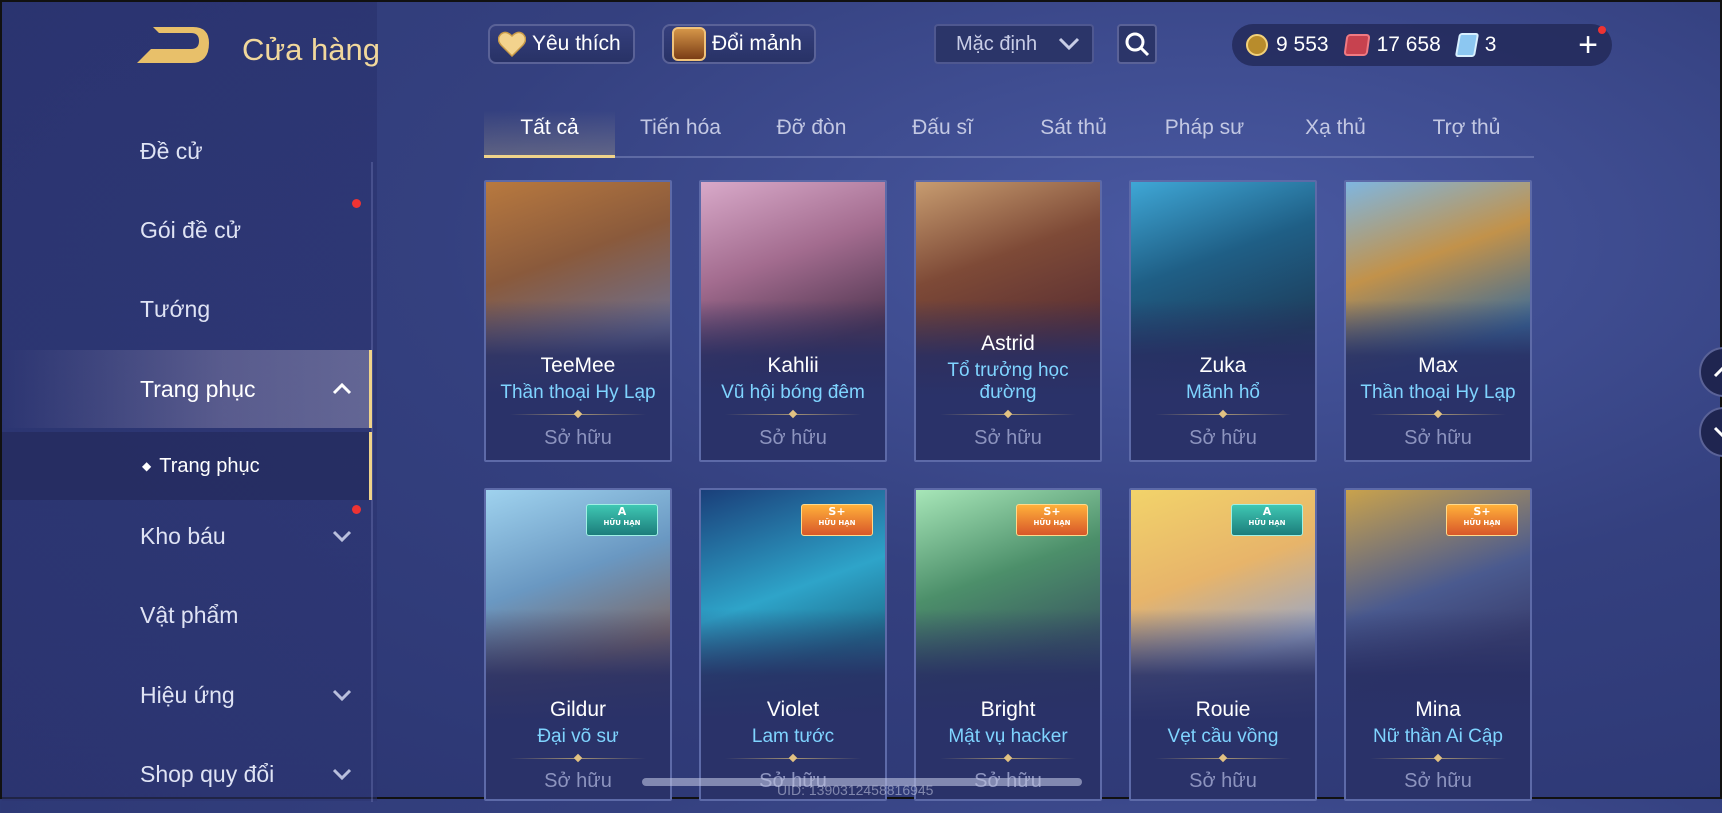  What do you see at coordinates (1466, 133) in the screenshot?
I see `tab-support: Trợ thủ` at bounding box center [1466, 133].